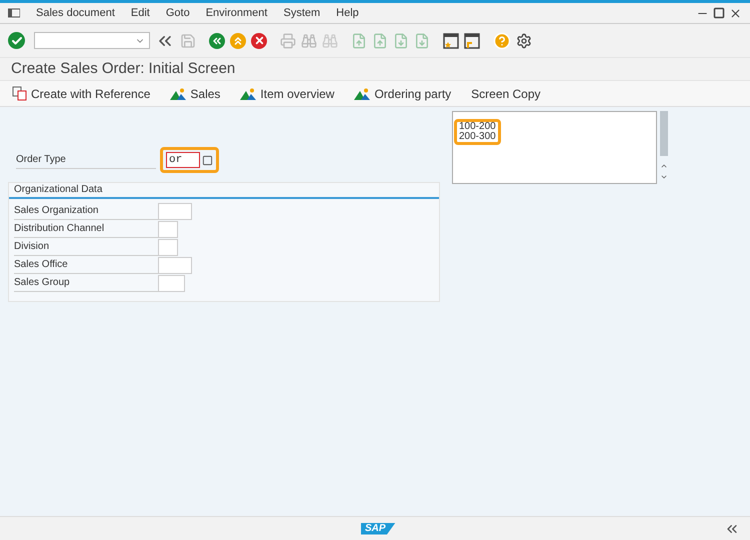 Image resolution: width=750 pixels, height=540 pixels. Describe the element at coordinates (403, 93) in the screenshot. I see `toolbar-button: Ordering party` at that location.